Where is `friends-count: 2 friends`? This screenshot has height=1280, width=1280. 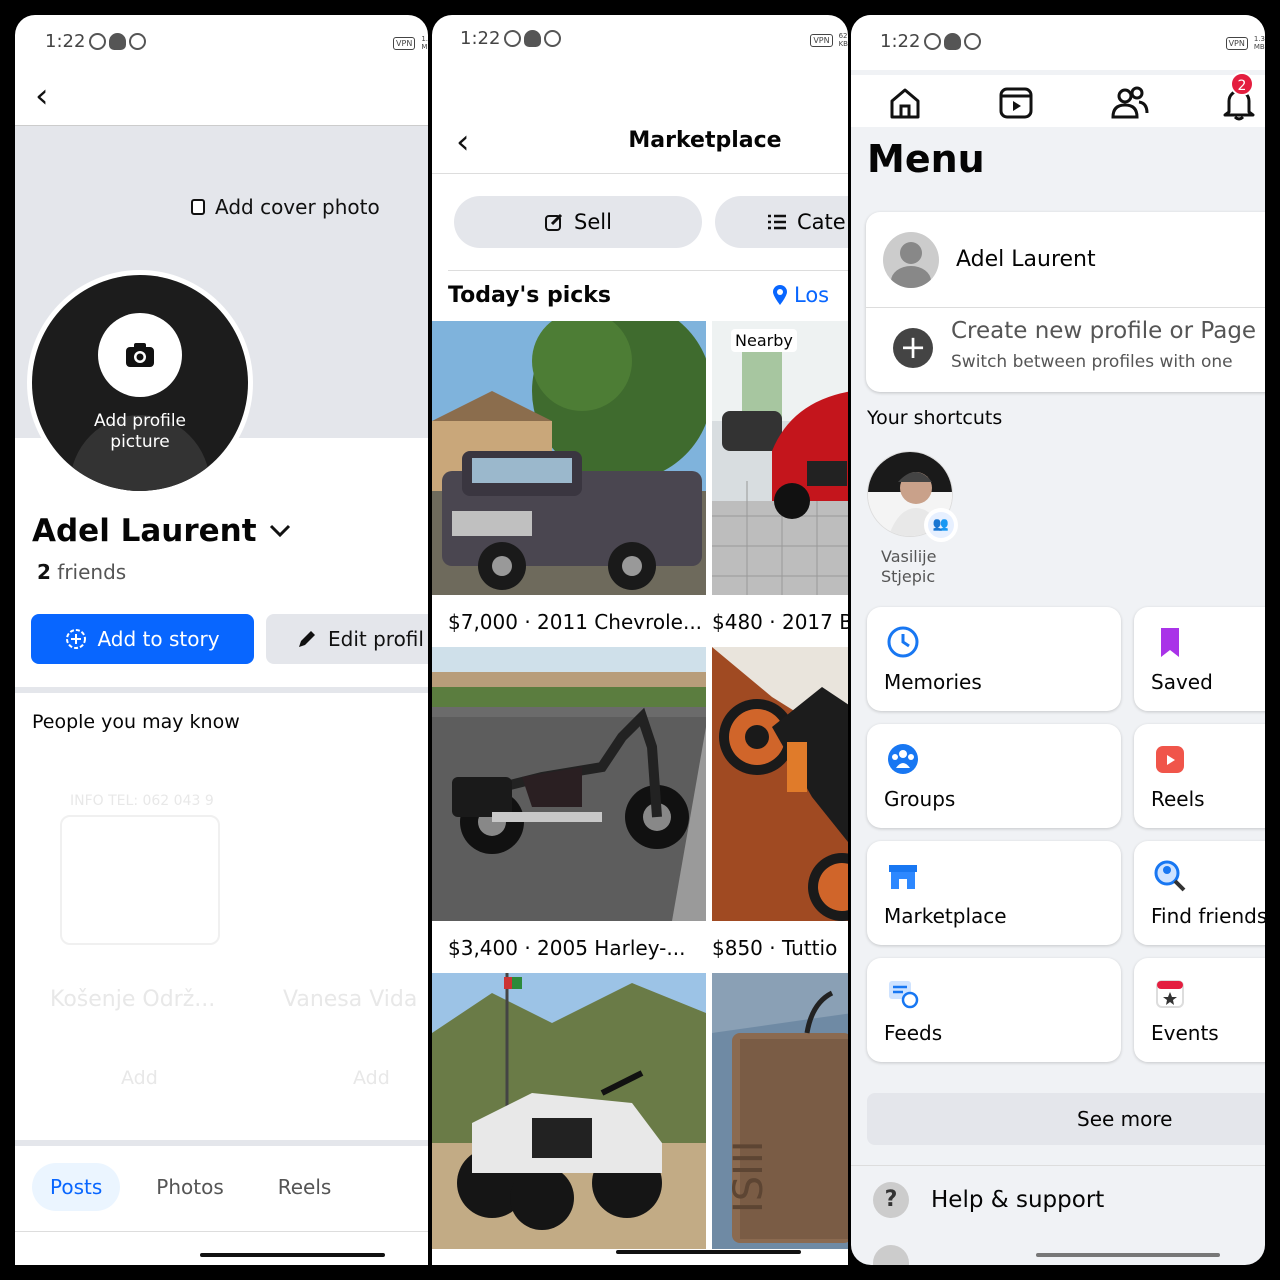
friends-count: 2 friends is located at coordinates (81, 572).